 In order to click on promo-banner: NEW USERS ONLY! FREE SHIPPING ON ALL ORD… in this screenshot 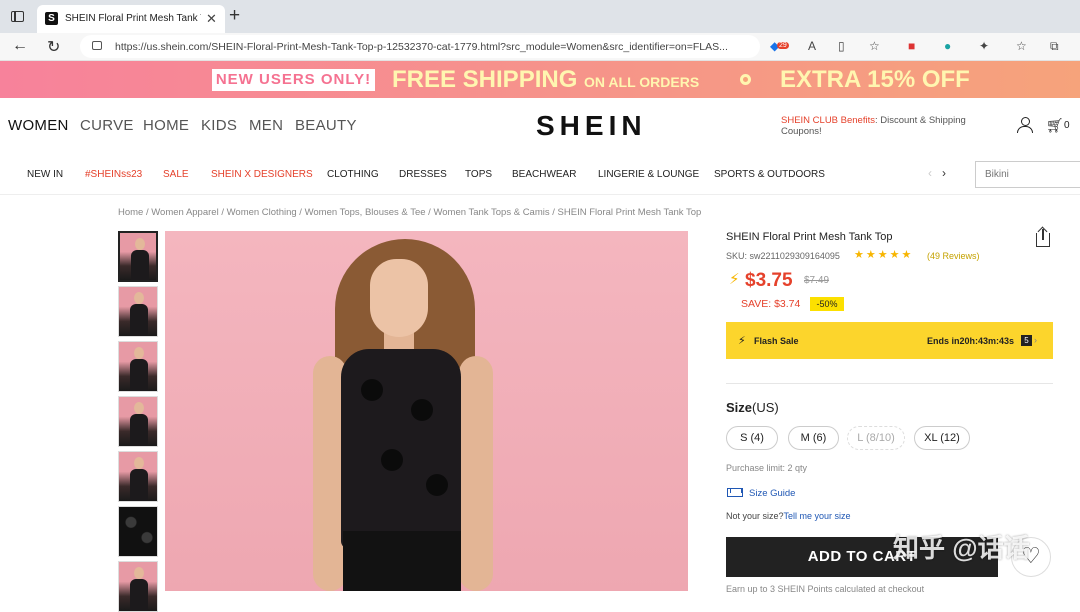, I will do `click(540, 79)`.